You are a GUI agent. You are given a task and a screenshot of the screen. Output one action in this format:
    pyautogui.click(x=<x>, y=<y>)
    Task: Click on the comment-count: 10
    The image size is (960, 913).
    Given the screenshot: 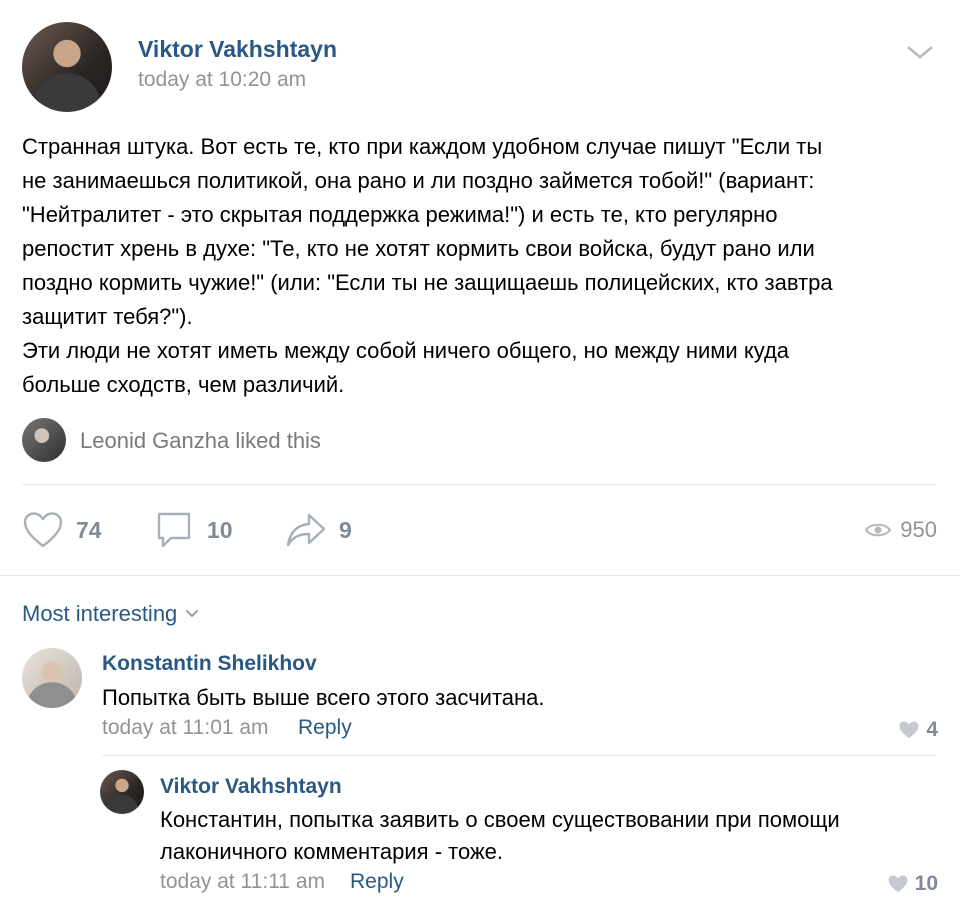 What is the action you would take?
    pyautogui.click(x=220, y=529)
    